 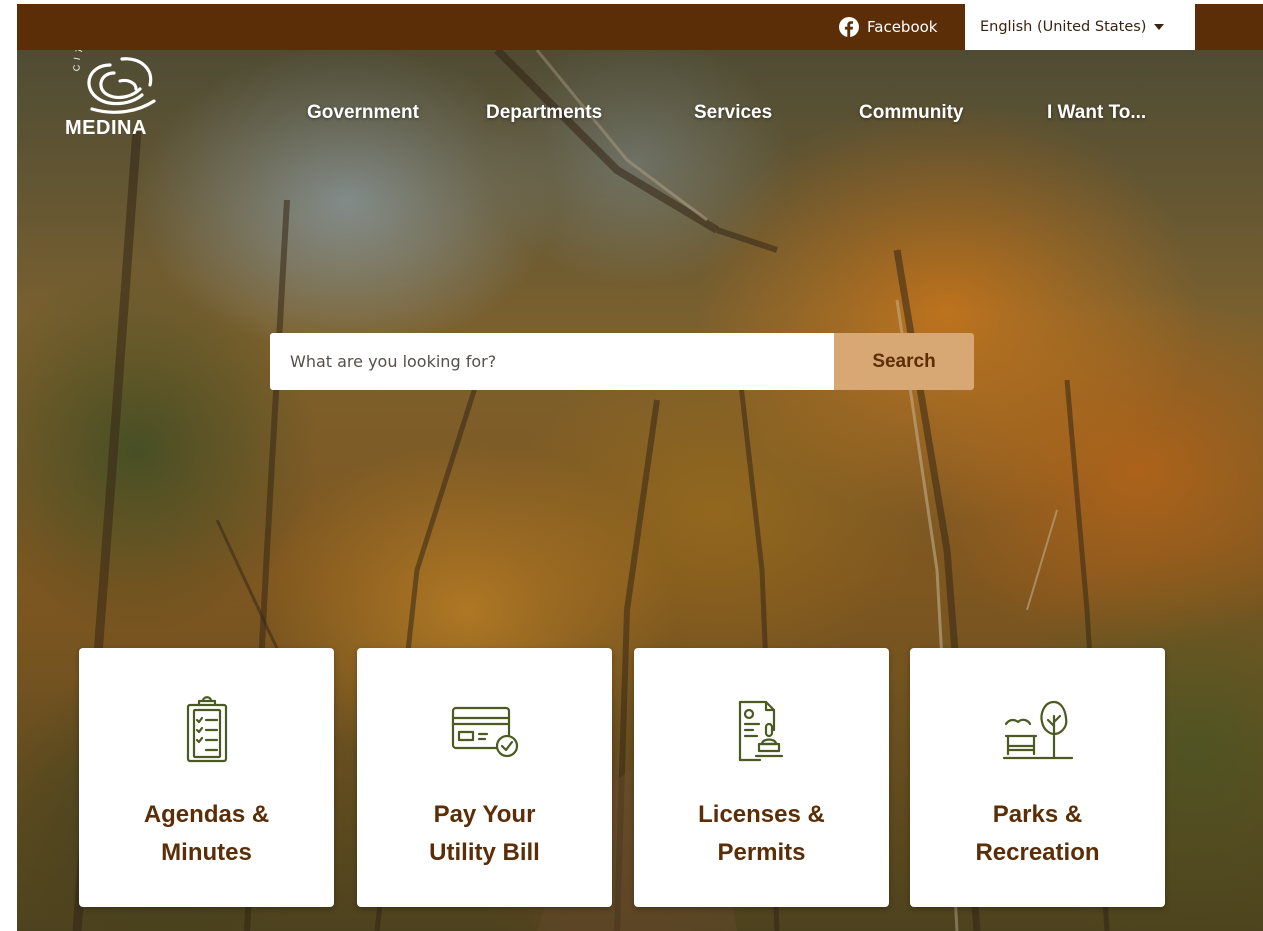 What do you see at coordinates (640, 27) in the screenshot?
I see `top-utility-bar: Facebook English (United States)` at bounding box center [640, 27].